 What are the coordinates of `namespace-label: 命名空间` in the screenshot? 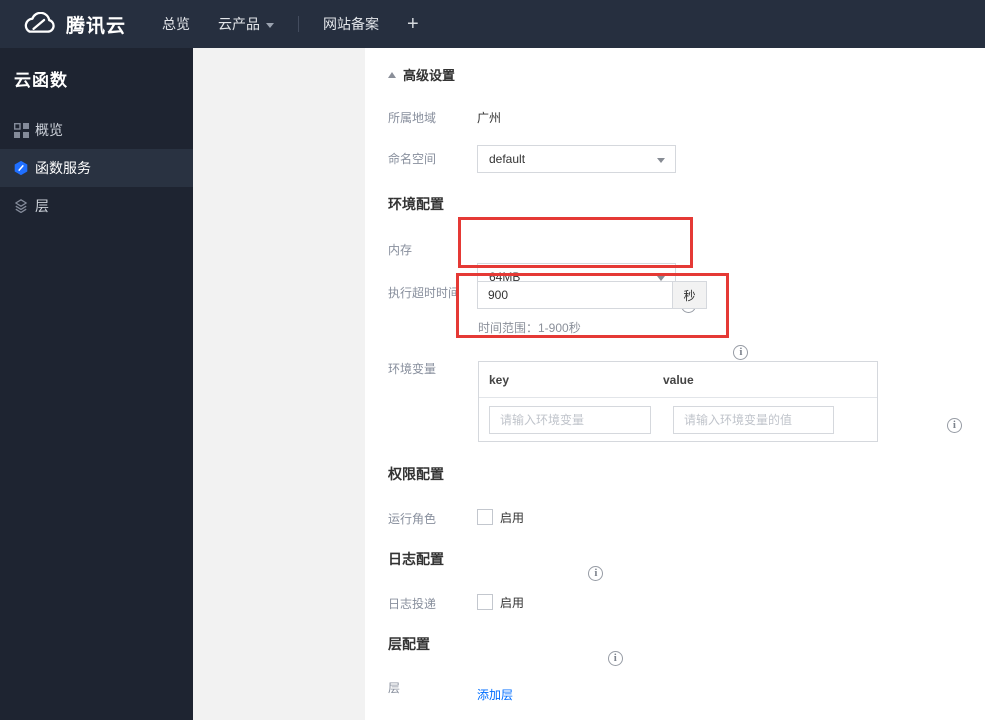 It's located at (412, 159).